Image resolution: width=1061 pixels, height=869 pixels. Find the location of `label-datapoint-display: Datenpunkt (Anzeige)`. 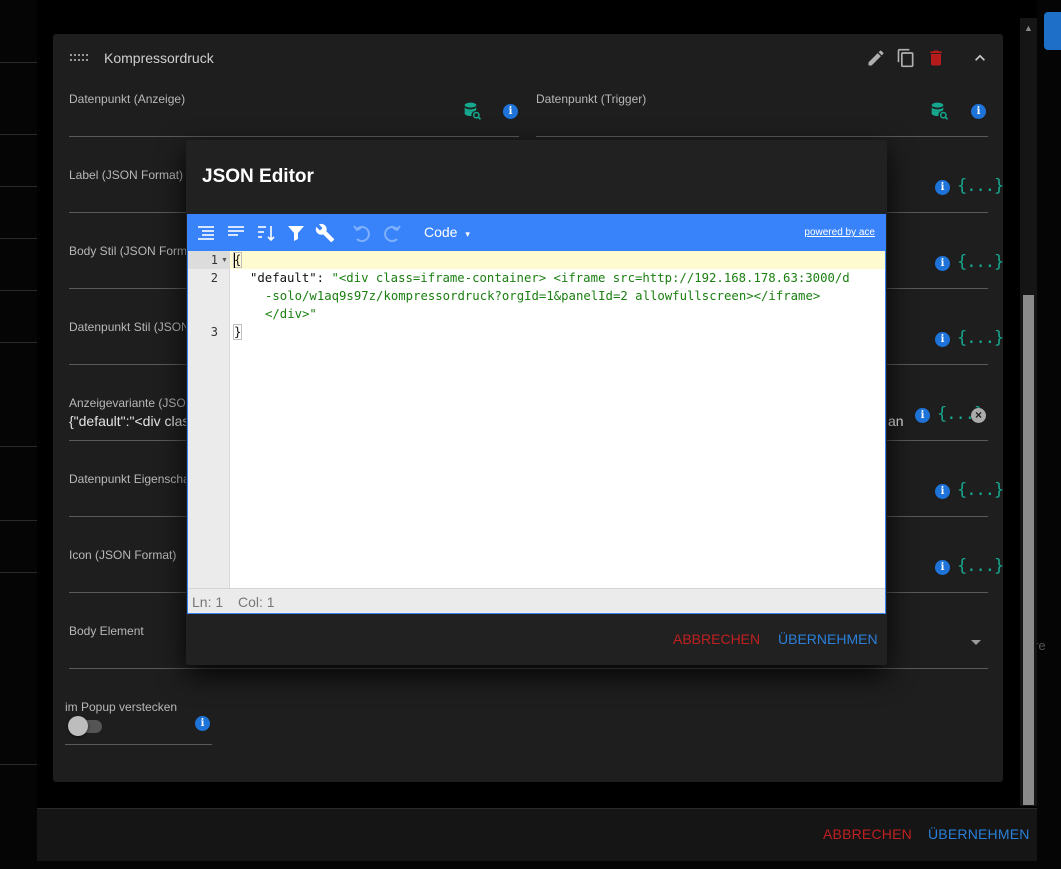

label-datapoint-display: Datenpunkt (Anzeige) is located at coordinates (127, 99).